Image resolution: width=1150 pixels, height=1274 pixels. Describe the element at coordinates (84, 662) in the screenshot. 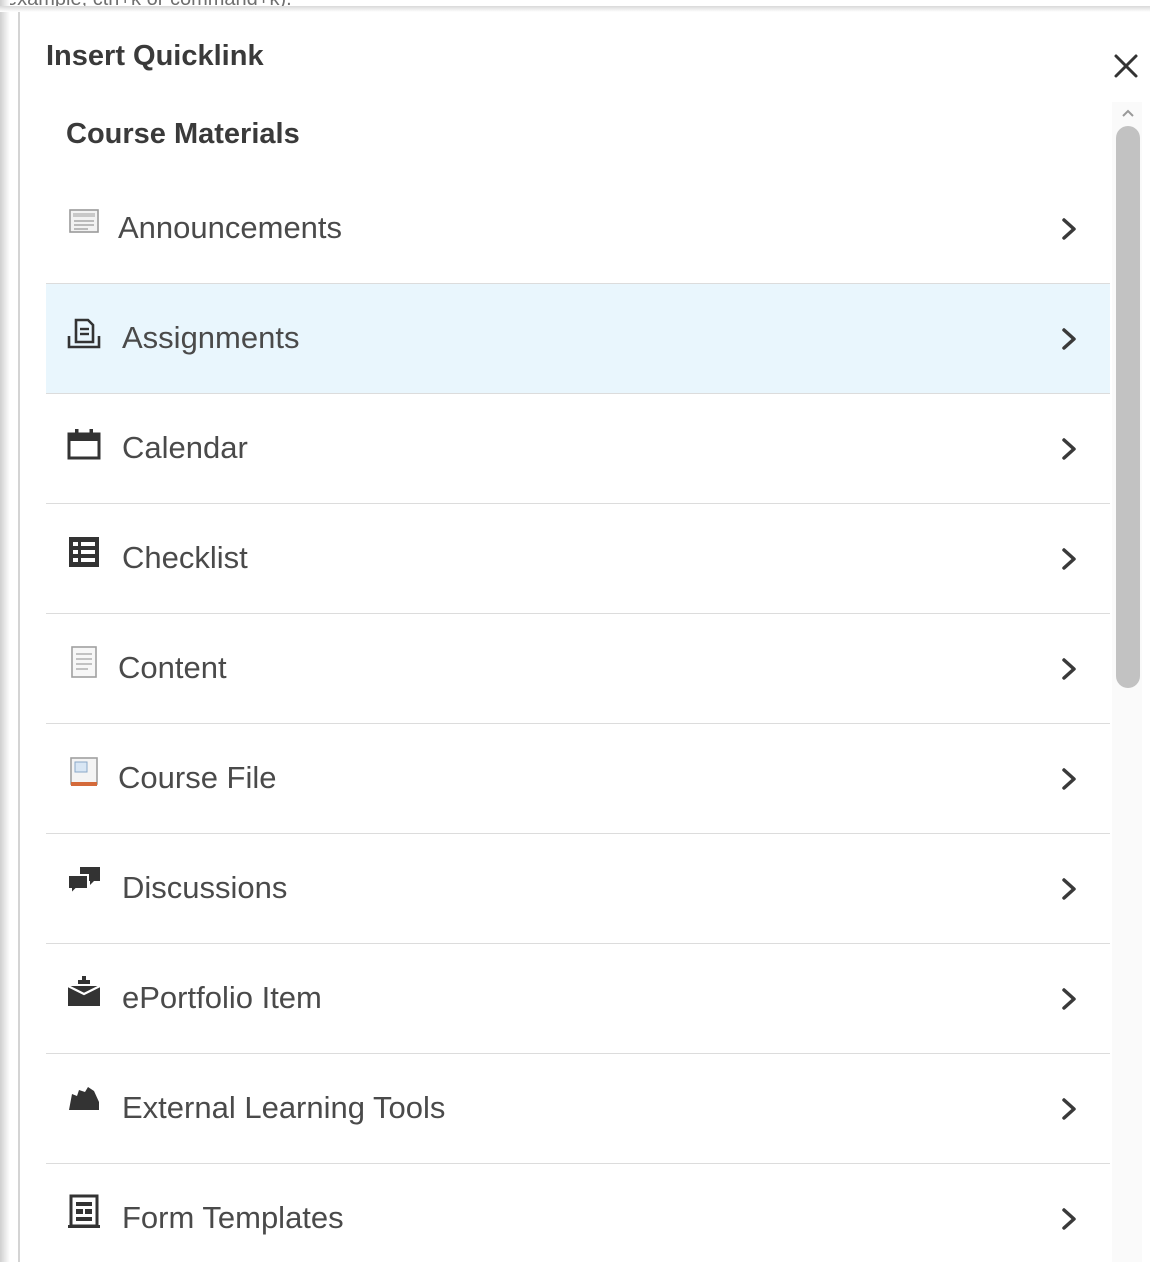

I see `content-icon` at that location.